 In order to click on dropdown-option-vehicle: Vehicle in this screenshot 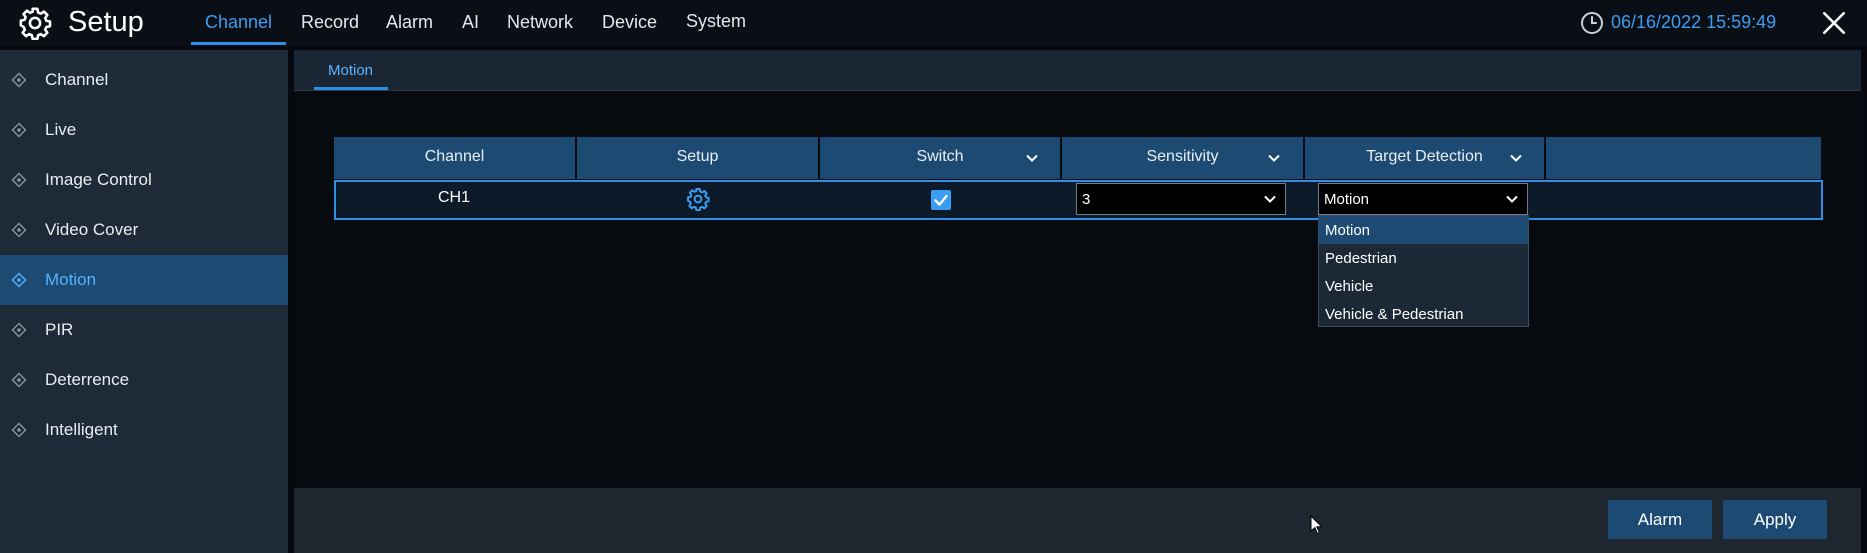, I will do `click(1423, 286)`.